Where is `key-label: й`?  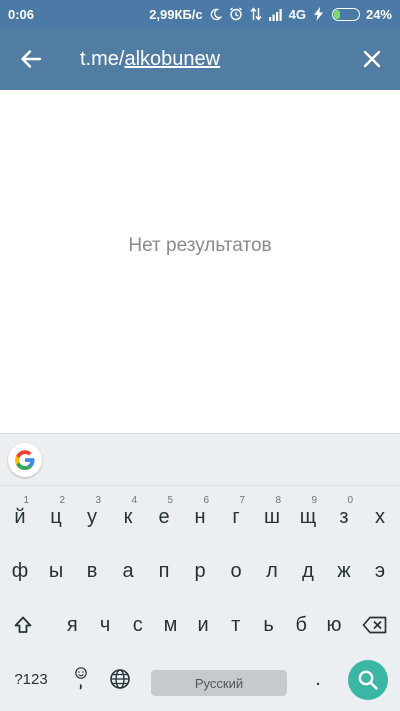
key-label: й is located at coordinates (20, 516).